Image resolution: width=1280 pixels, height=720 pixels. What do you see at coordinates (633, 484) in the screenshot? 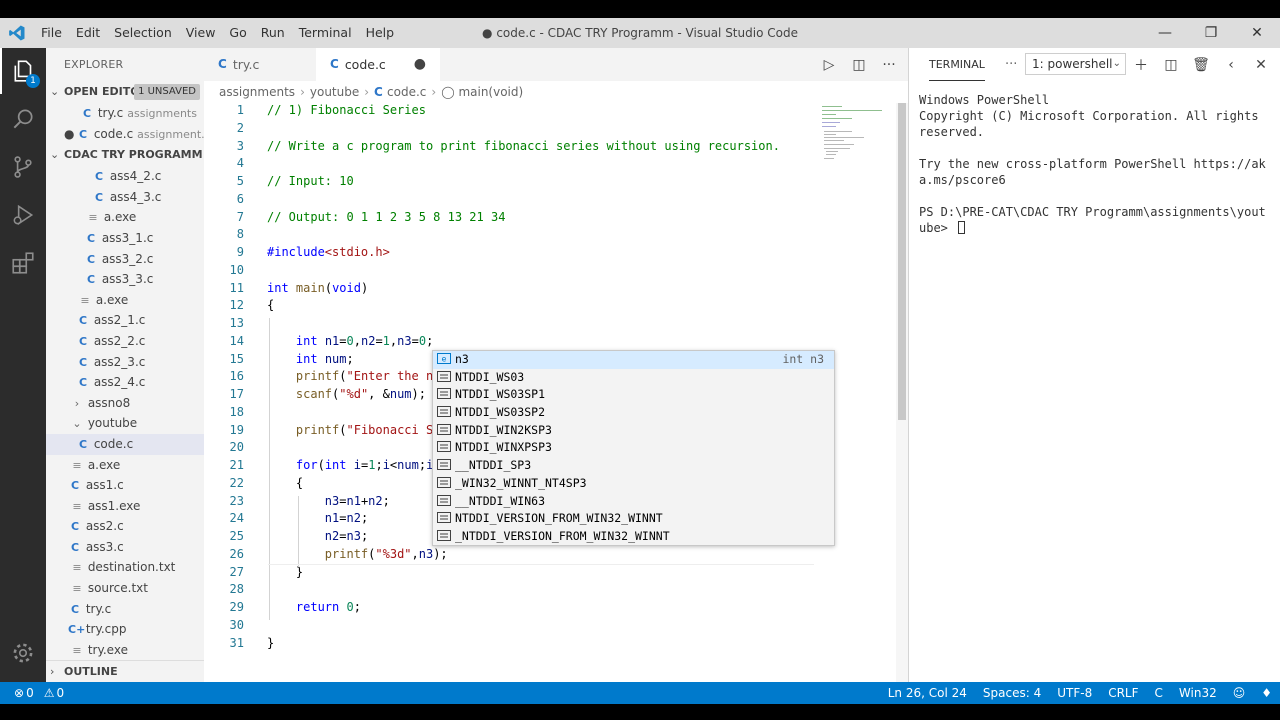
I see `suggestion-item: _WIN32_WINNT_NT4SP3` at bounding box center [633, 484].